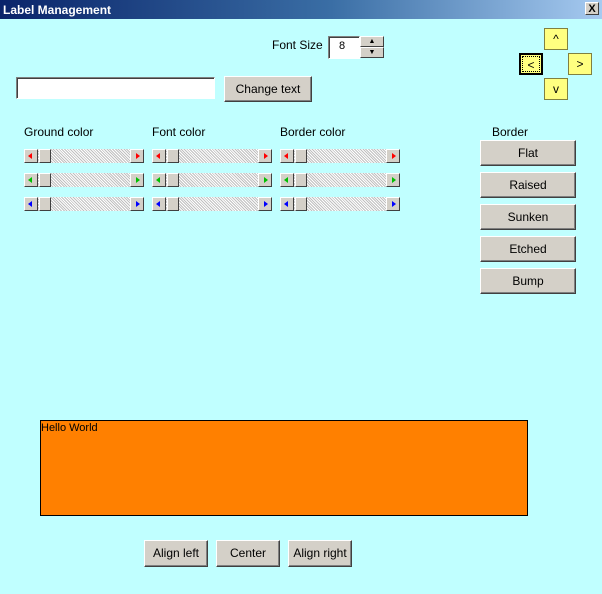 This screenshot has width=602, height=594. What do you see at coordinates (510, 132) in the screenshot?
I see `border-label: Border` at bounding box center [510, 132].